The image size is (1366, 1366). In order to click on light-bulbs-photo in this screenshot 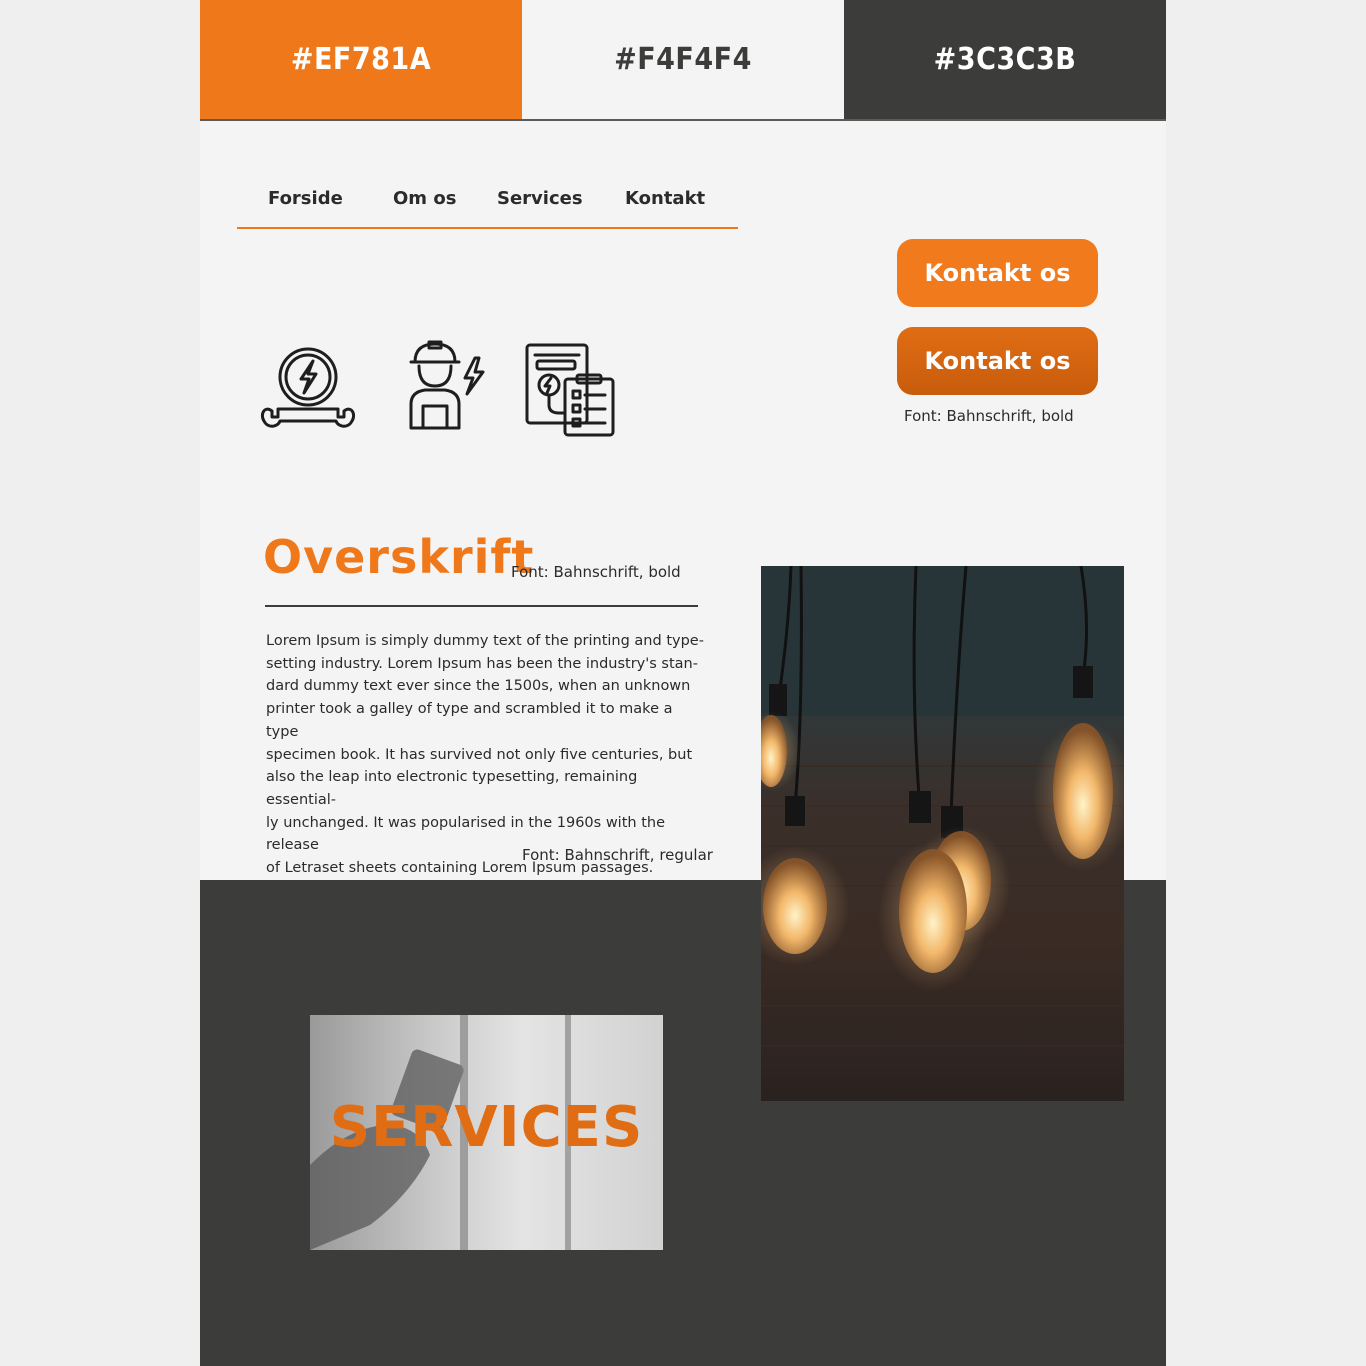, I will do `click(942, 833)`.